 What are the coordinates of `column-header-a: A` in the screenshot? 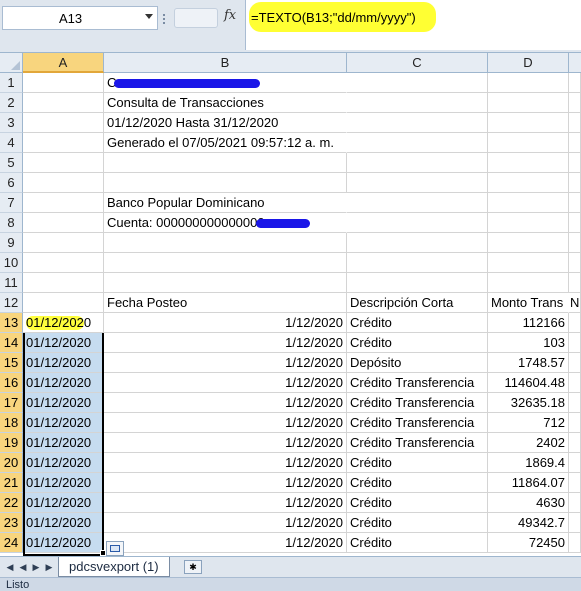 It's located at (63, 63).